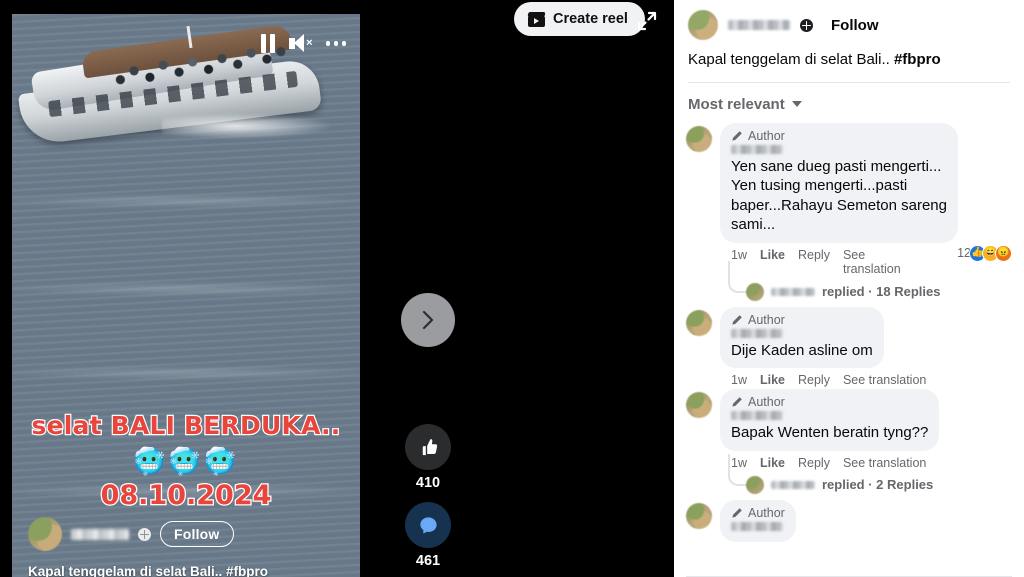  What do you see at coordinates (148, 571) in the screenshot?
I see `video-caption: Kapal tenggelam di selat Bali.. #fbpro` at bounding box center [148, 571].